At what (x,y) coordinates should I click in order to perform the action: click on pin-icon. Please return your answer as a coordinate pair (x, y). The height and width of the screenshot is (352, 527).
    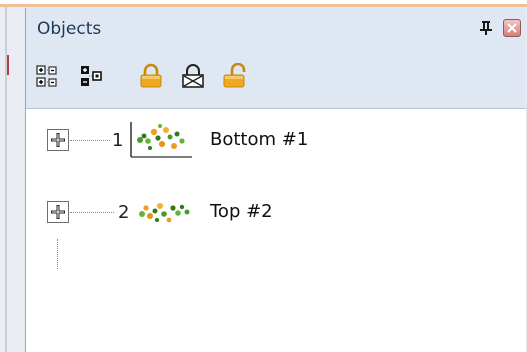
    Looking at the image, I should click on (486, 29).